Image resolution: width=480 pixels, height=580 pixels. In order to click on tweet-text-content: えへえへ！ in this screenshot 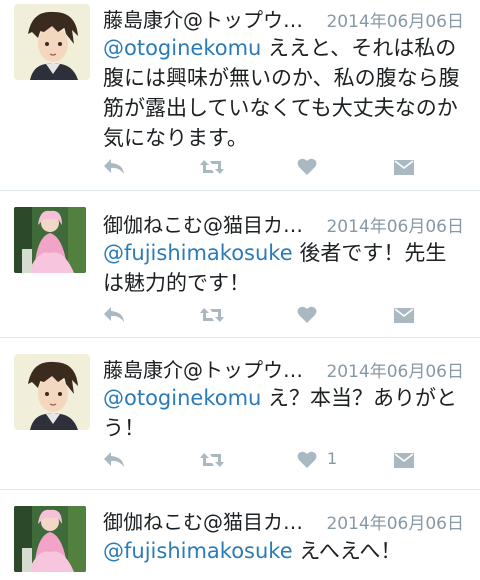, I will do `click(347, 551)`.